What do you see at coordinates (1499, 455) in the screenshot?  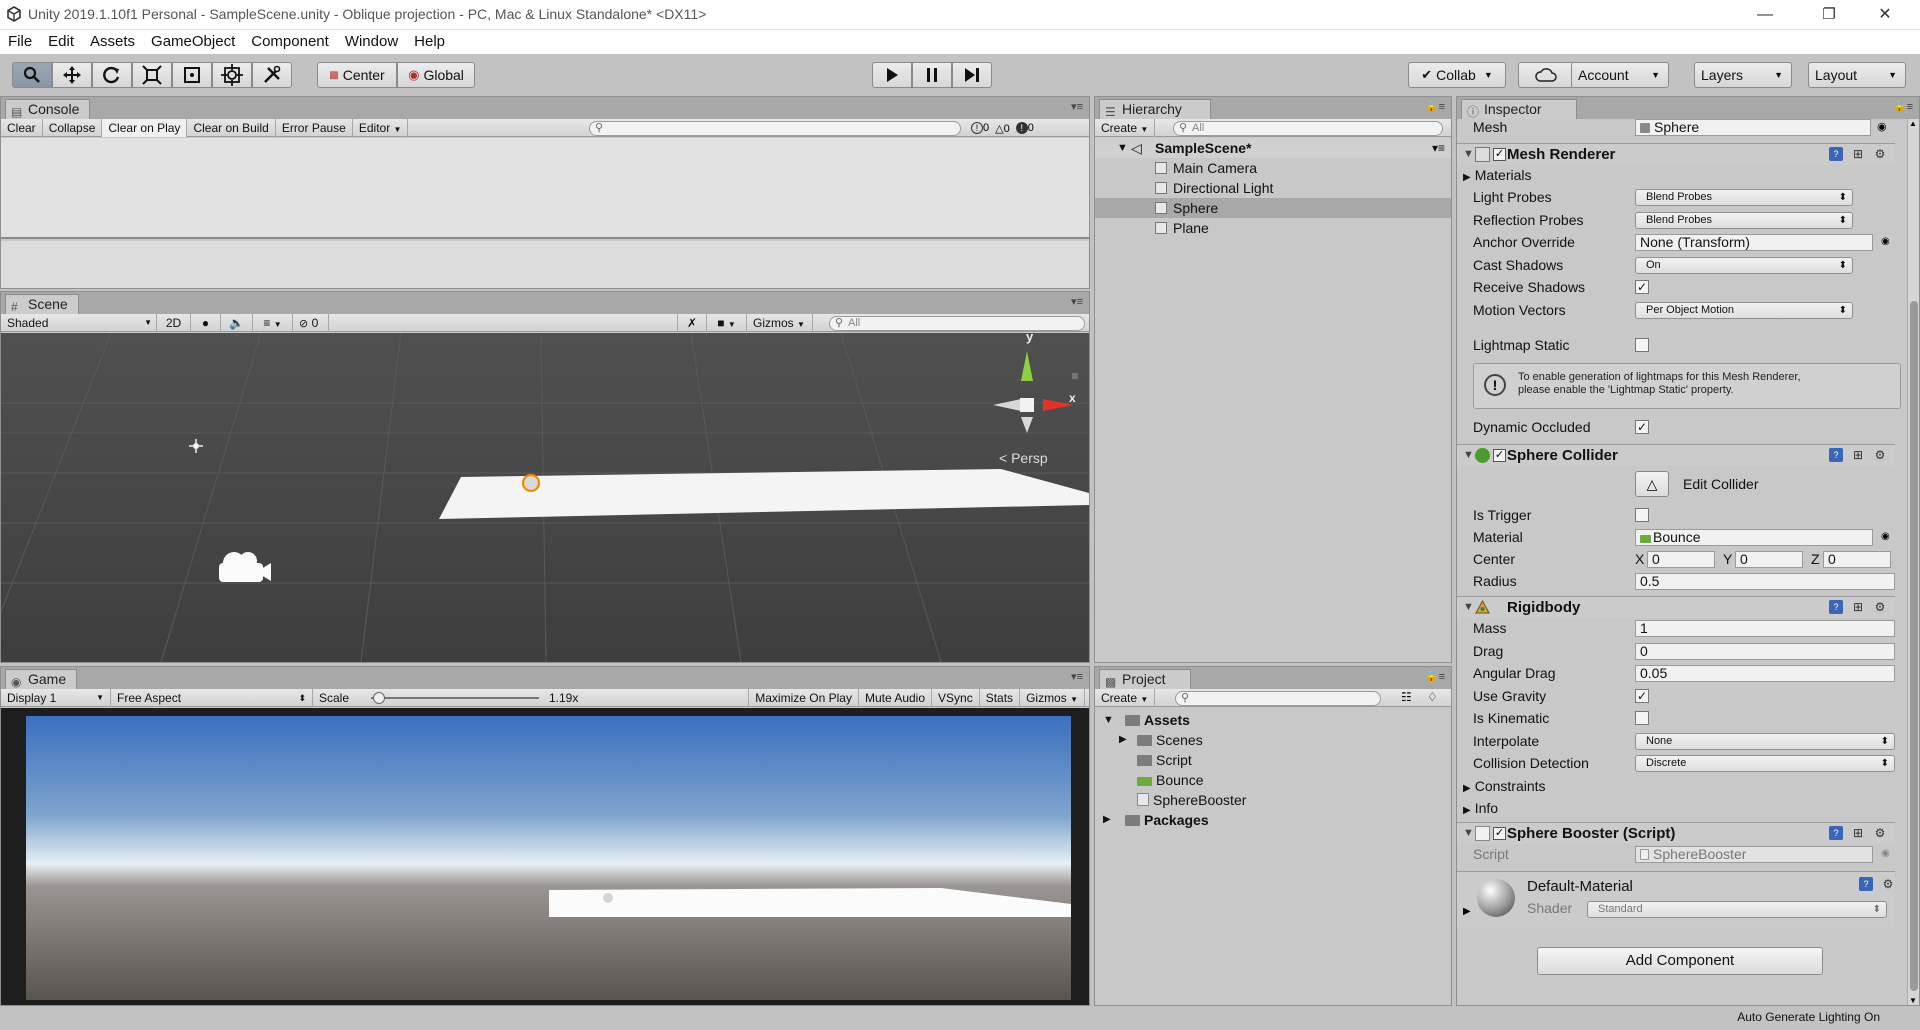 I see `sphere-collider-enabled-checkbox: ✓` at bounding box center [1499, 455].